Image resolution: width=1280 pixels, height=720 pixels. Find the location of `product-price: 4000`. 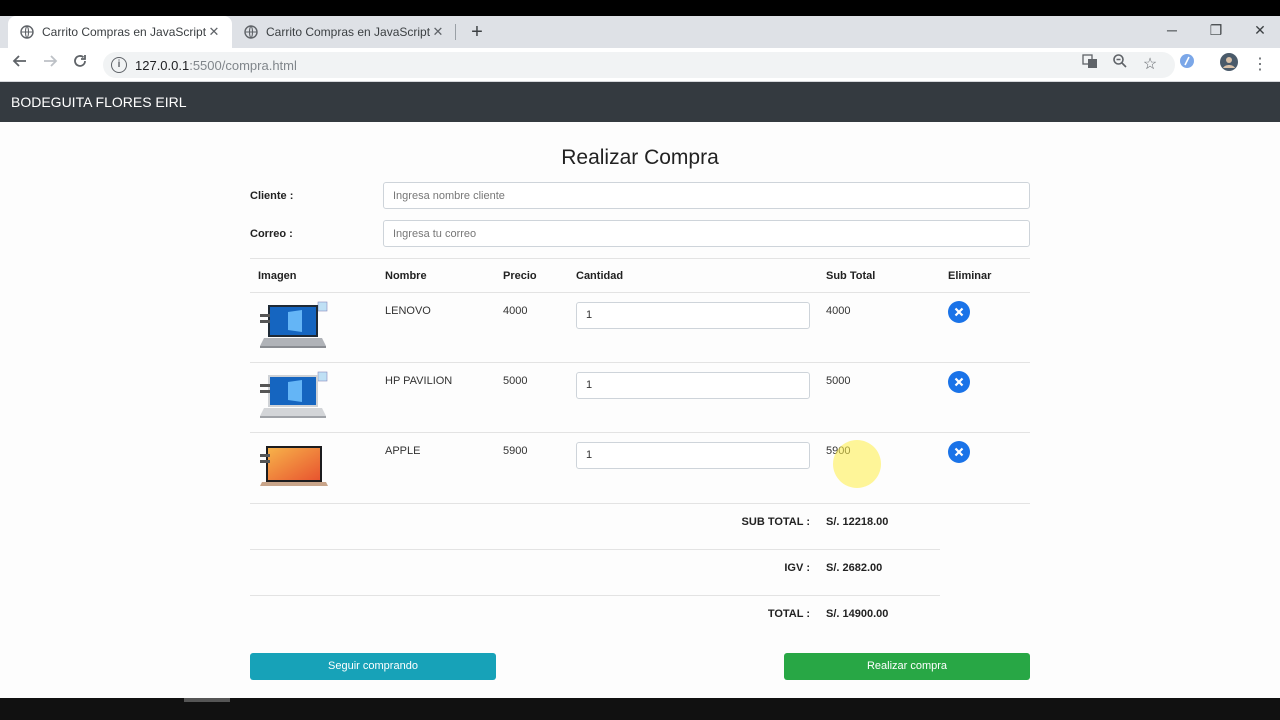

product-price: 4000 is located at coordinates (515, 311).